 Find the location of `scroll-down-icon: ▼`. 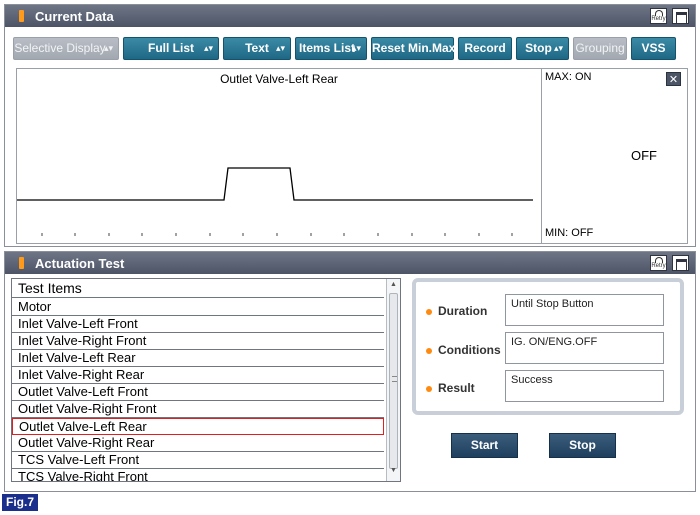

scroll-down-icon: ▼ is located at coordinates (393, 473).